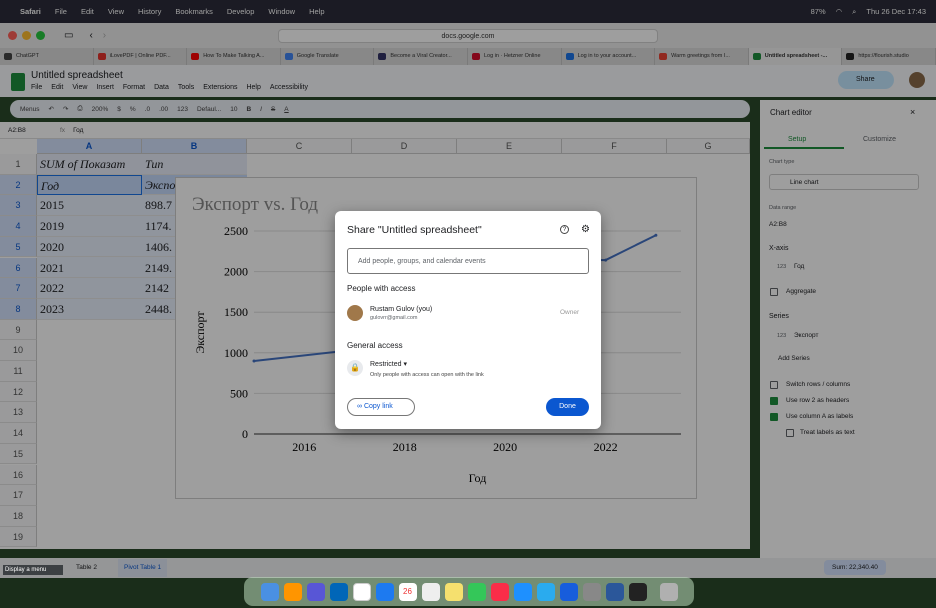  I want to click on notes-icon, so click(453, 591).